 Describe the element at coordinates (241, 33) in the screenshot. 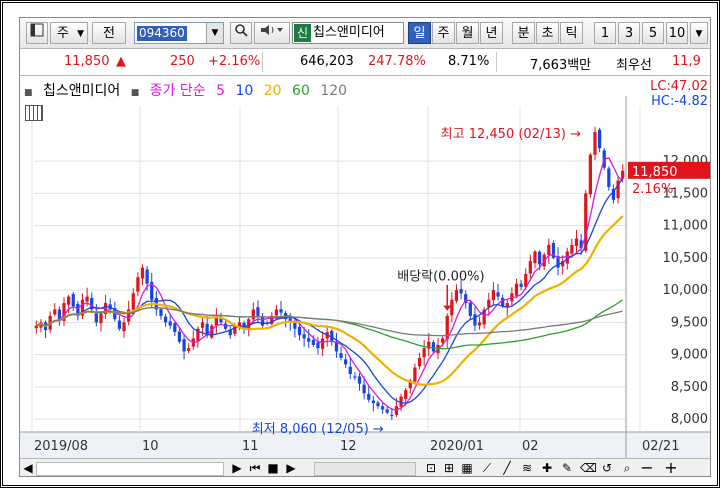

I see `search-icon` at that location.